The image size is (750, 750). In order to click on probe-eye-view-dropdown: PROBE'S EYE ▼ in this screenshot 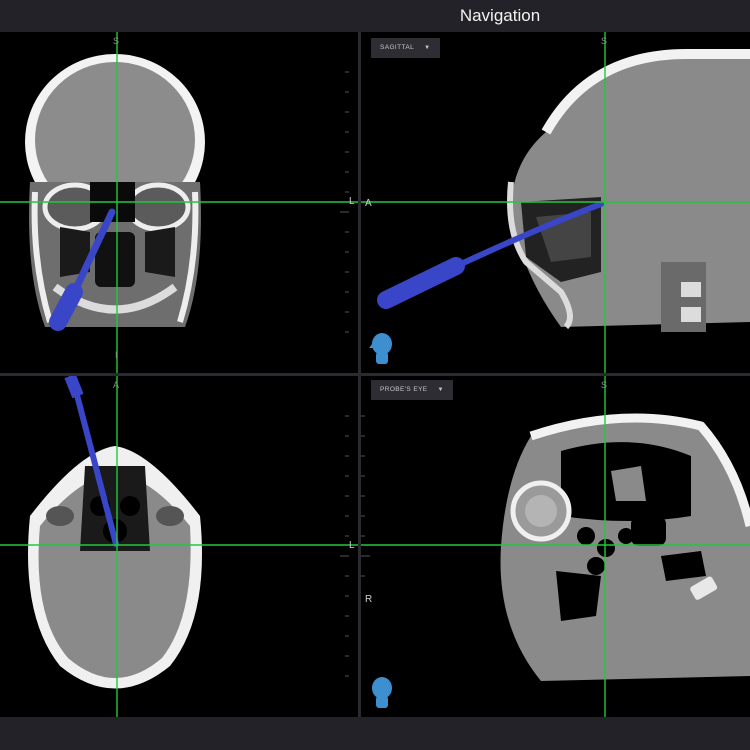, I will do `click(412, 390)`.